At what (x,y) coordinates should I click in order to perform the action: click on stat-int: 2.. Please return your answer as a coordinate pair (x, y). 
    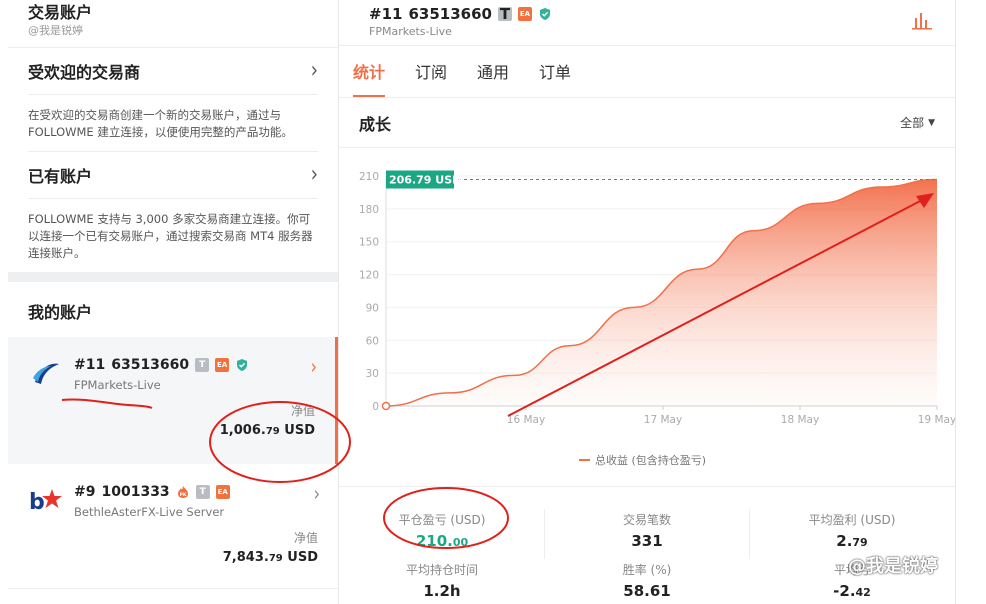
    Looking at the image, I should click on (844, 541).